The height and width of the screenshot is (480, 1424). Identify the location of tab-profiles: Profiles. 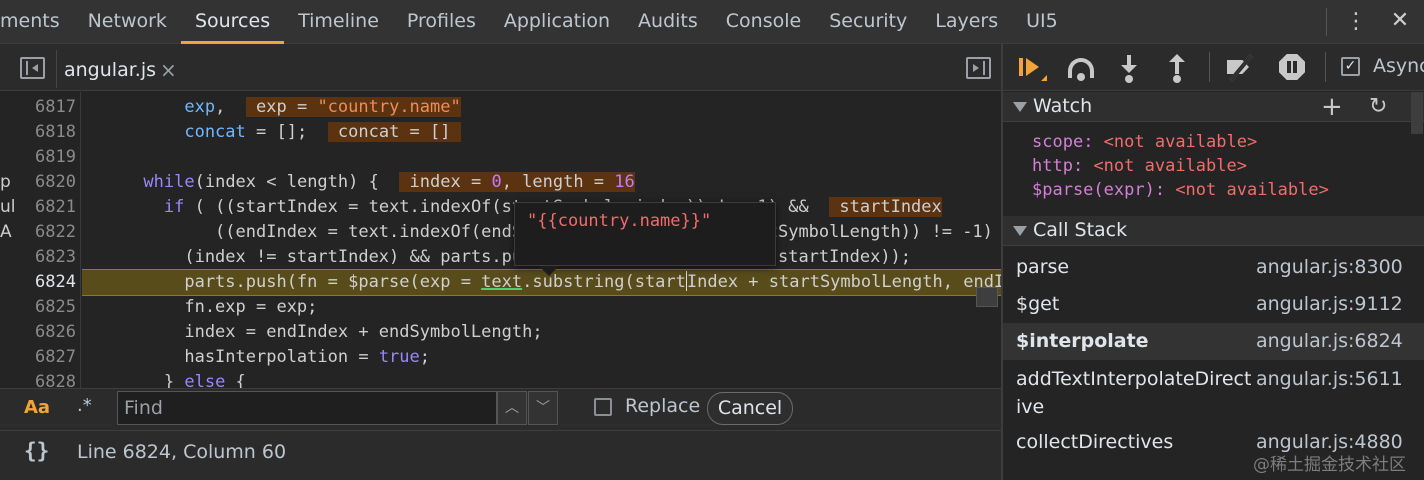
(441, 22).